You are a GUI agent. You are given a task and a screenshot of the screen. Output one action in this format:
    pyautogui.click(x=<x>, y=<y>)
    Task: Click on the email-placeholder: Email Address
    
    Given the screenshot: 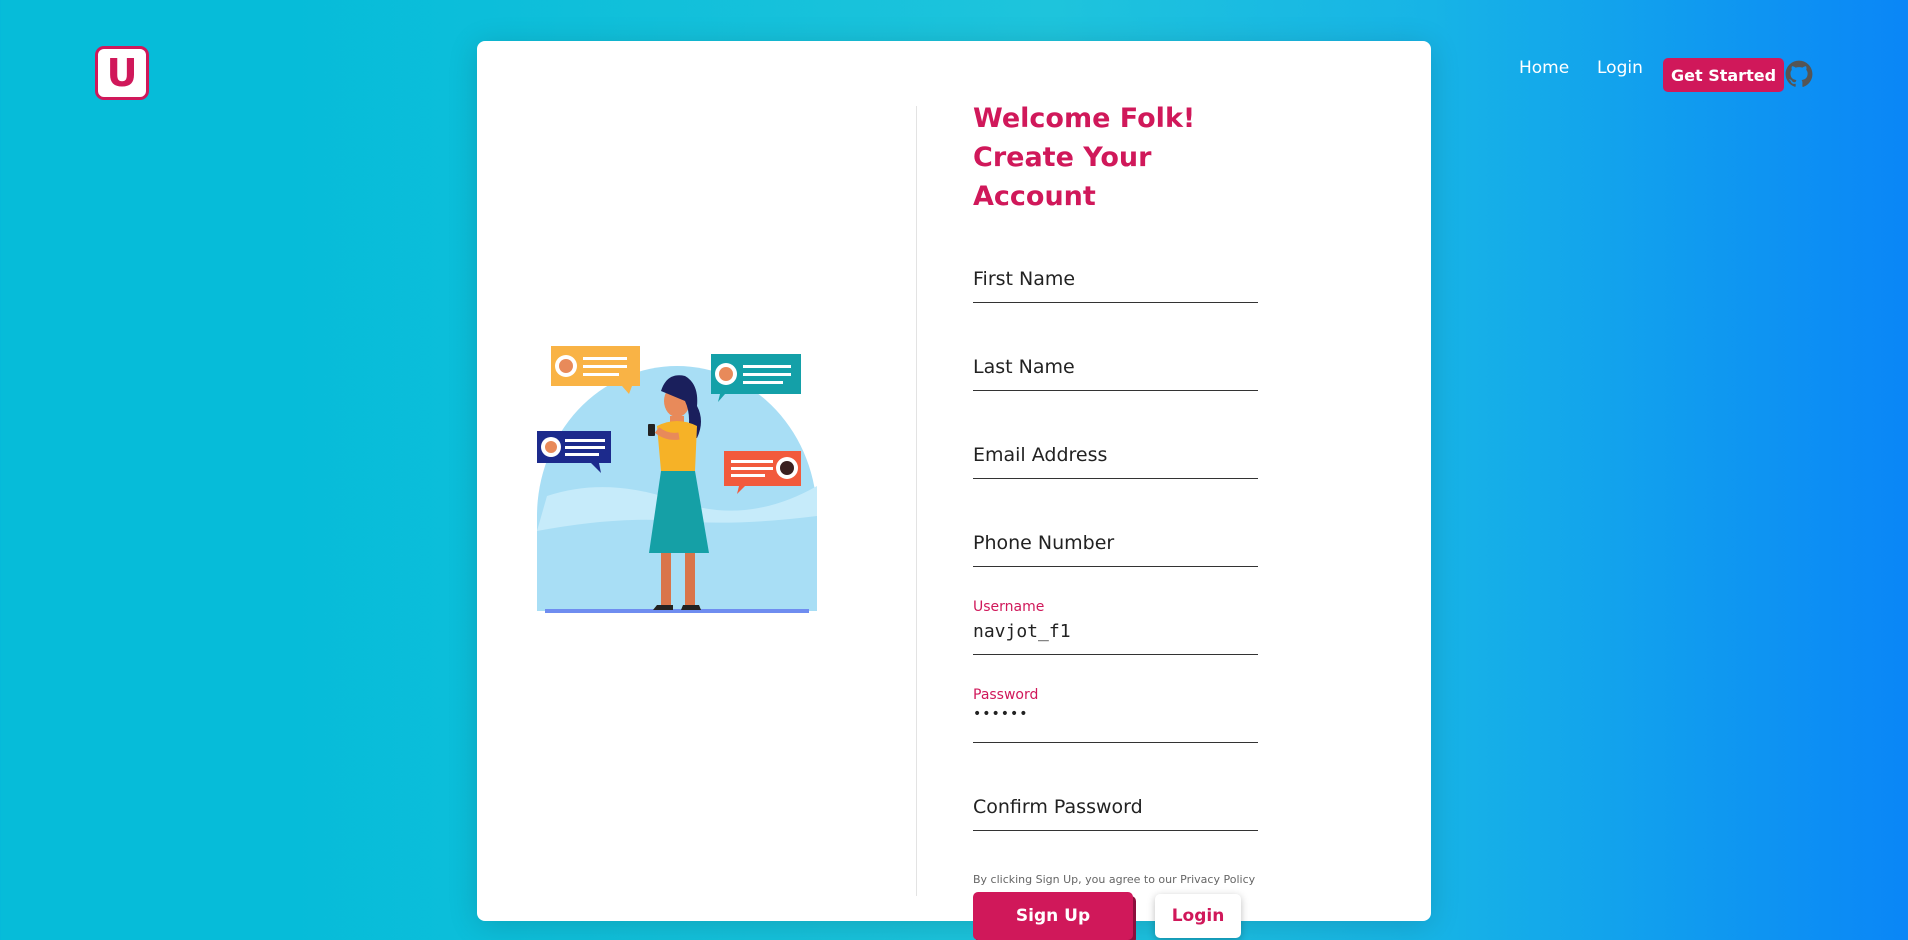 What is the action you would take?
    pyautogui.click(x=1040, y=455)
    